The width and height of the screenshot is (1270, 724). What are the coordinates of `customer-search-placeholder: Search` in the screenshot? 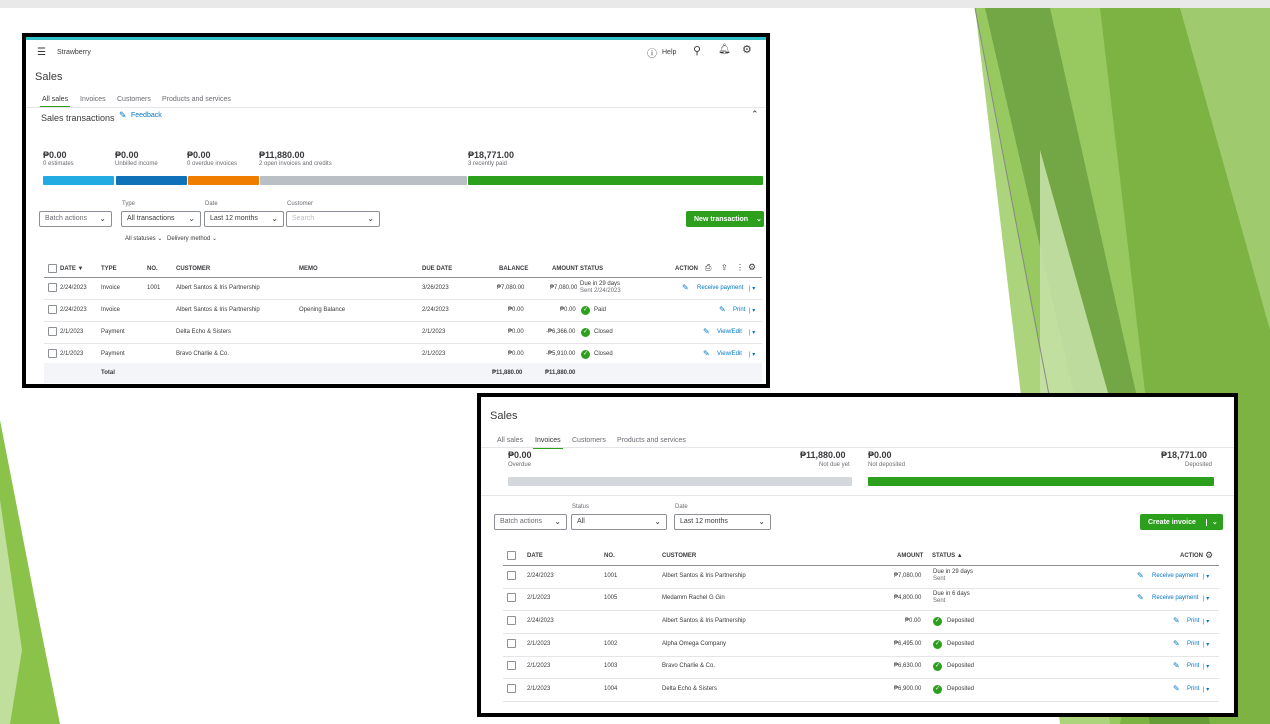 It's located at (303, 218).